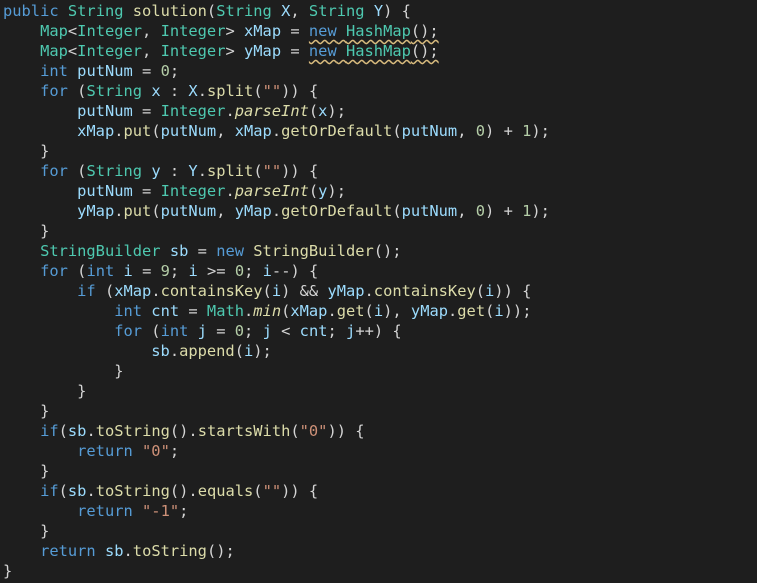 The height and width of the screenshot is (583, 757). I want to click on code-line: StringBuilder sb = new StringBuilder();, so click(378, 251).